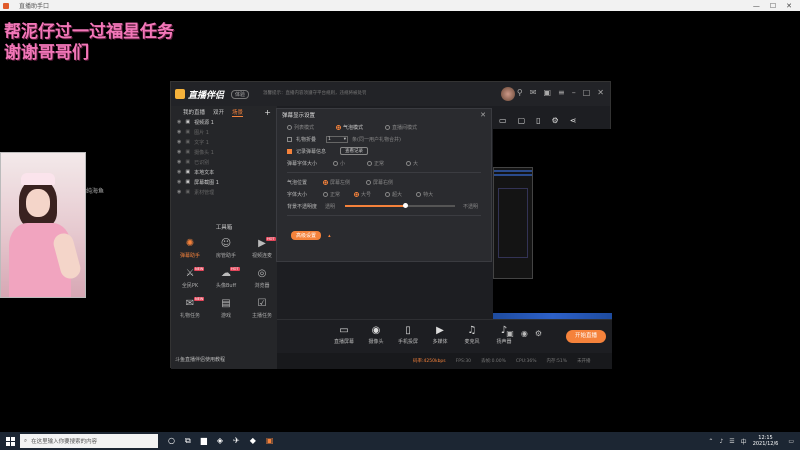 The image size is (800, 450). Describe the element at coordinates (791, 441) in the screenshot. I see `notification-icon: ▭` at that location.